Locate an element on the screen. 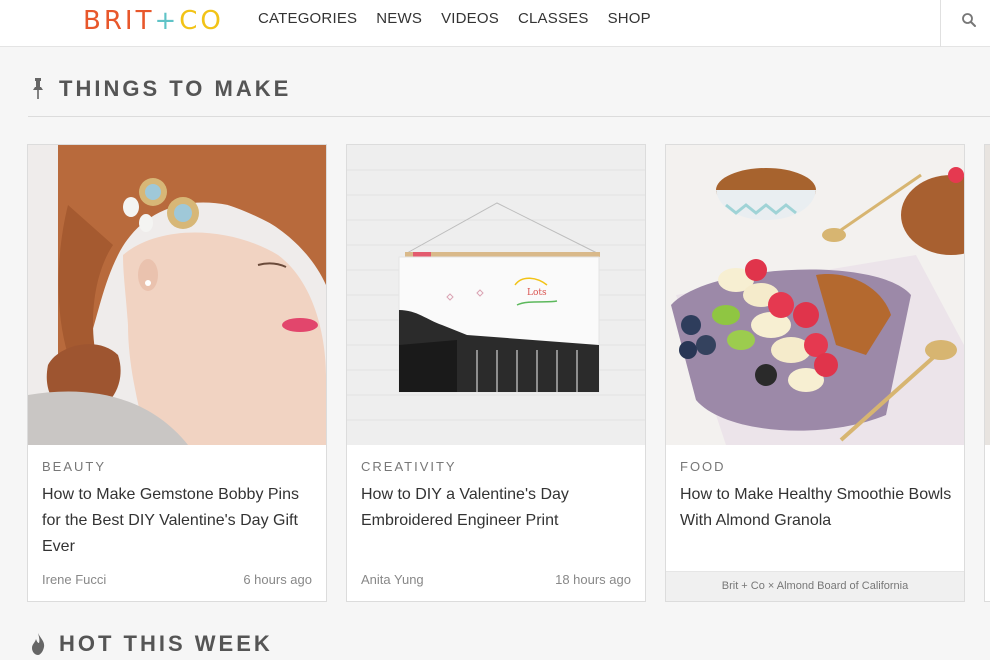 The height and width of the screenshot is (660, 990). article-image-embroidered-engineer-print: Lots is located at coordinates (496, 295).